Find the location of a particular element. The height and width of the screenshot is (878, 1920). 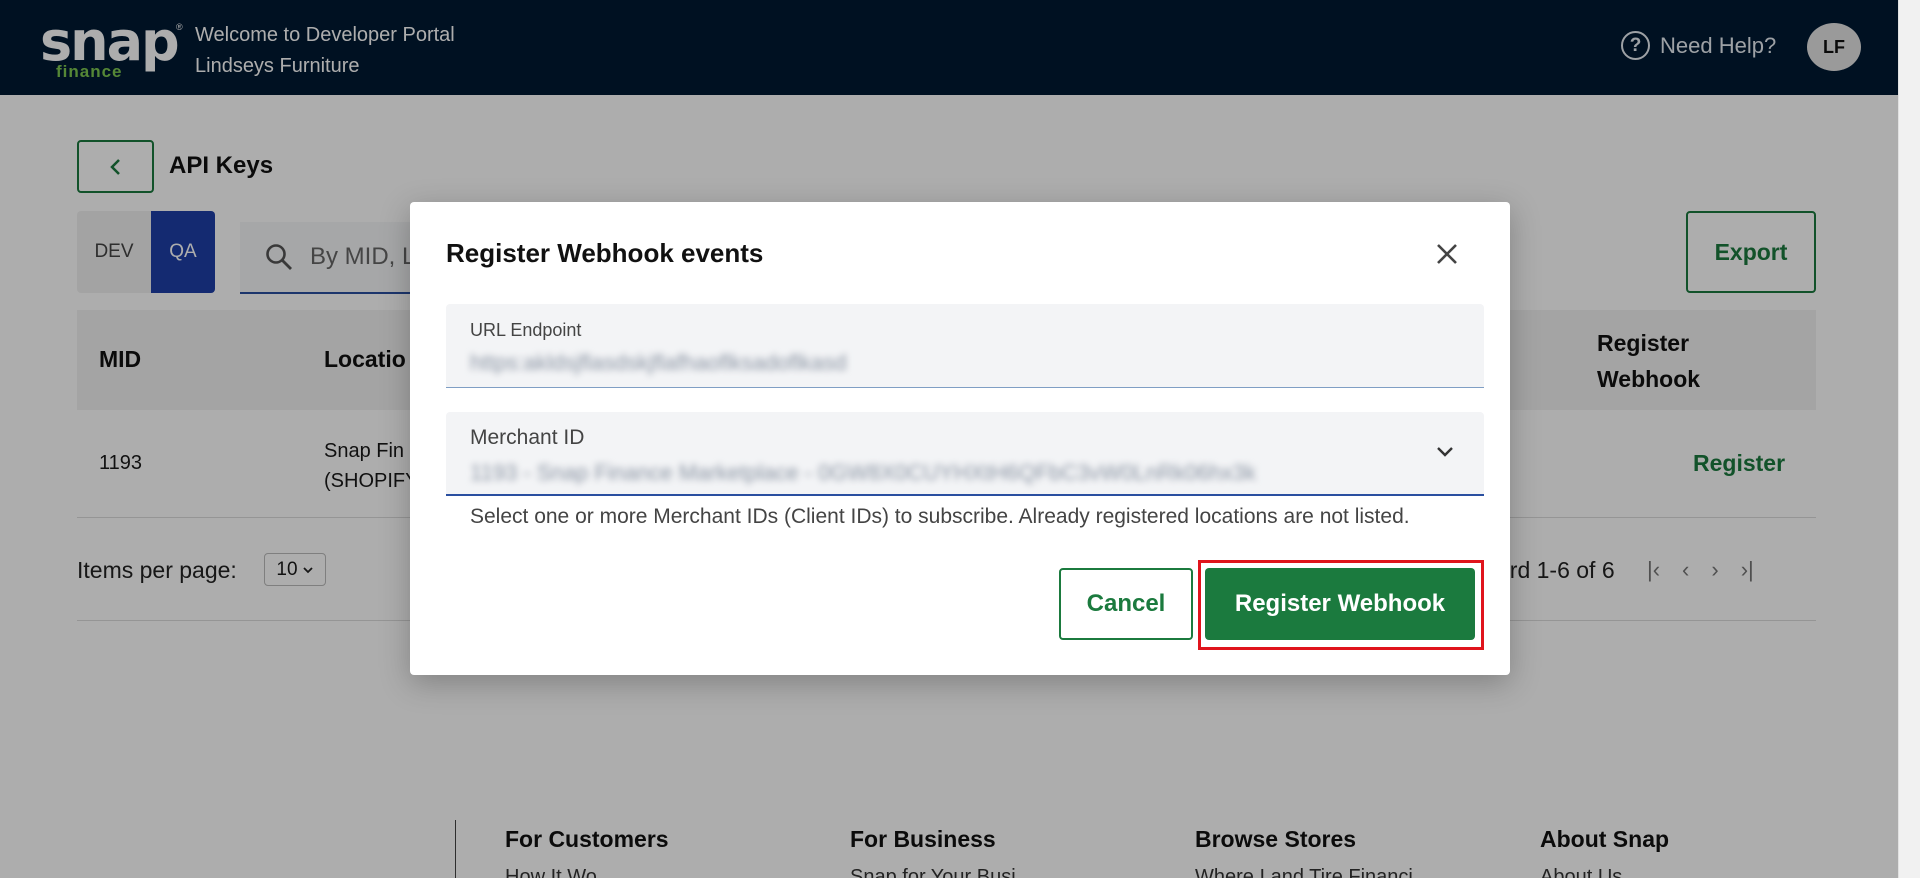

dialog-title: Register Webhook events is located at coordinates (605, 253).